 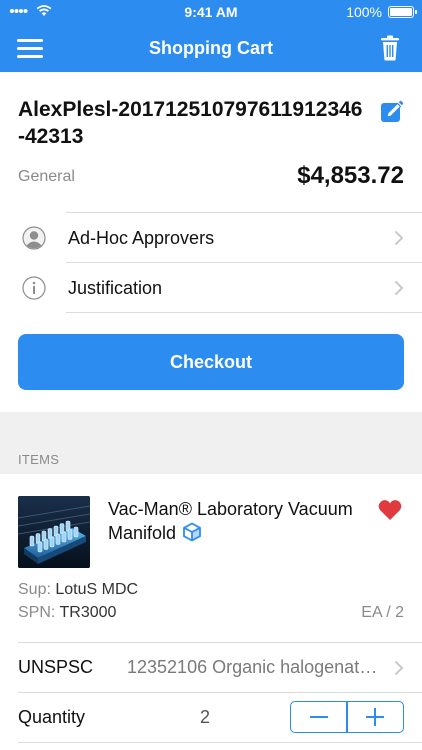 I want to click on battery-fill, so click(x=401, y=12).